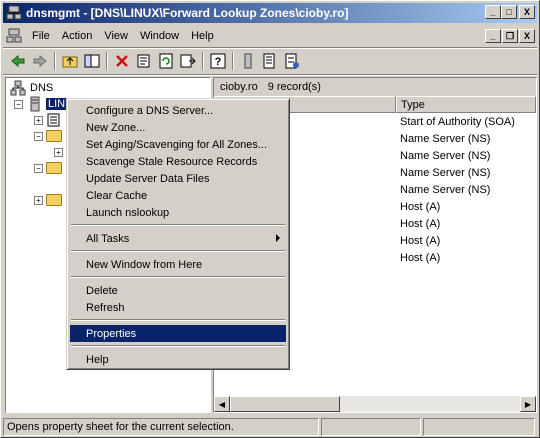 This screenshot has width=540, height=438. Describe the element at coordinates (178, 238) in the screenshot. I see `menu-item-all-tasks: All Tasks` at that location.